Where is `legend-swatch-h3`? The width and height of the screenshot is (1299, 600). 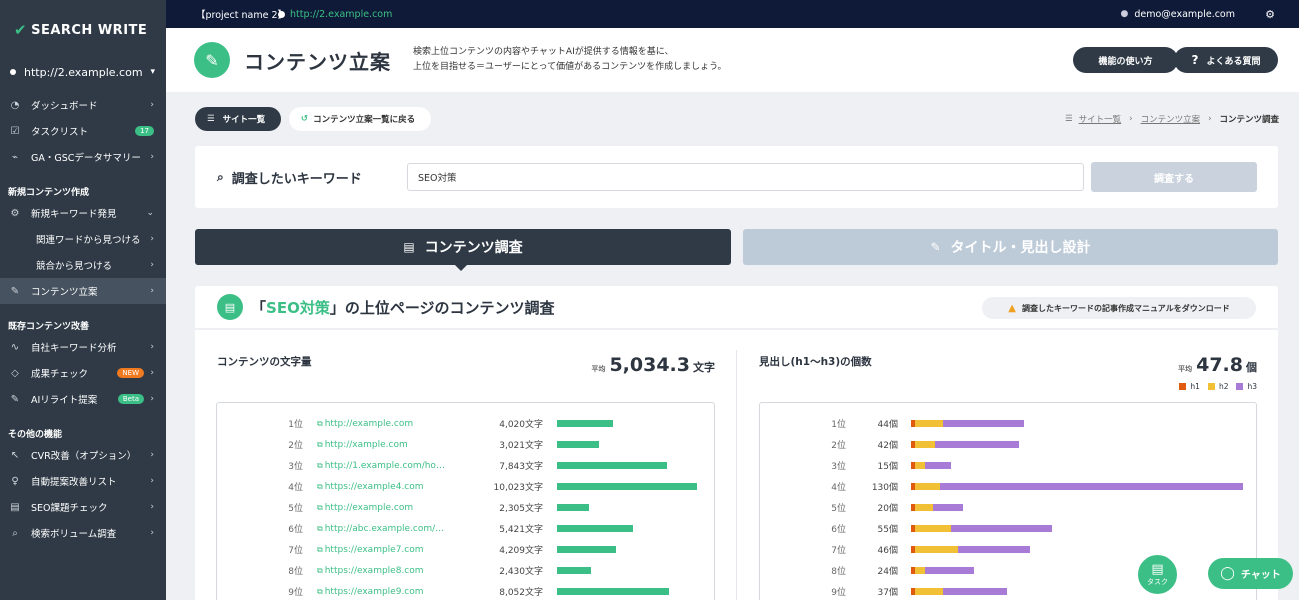 legend-swatch-h3 is located at coordinates (1240, 386).